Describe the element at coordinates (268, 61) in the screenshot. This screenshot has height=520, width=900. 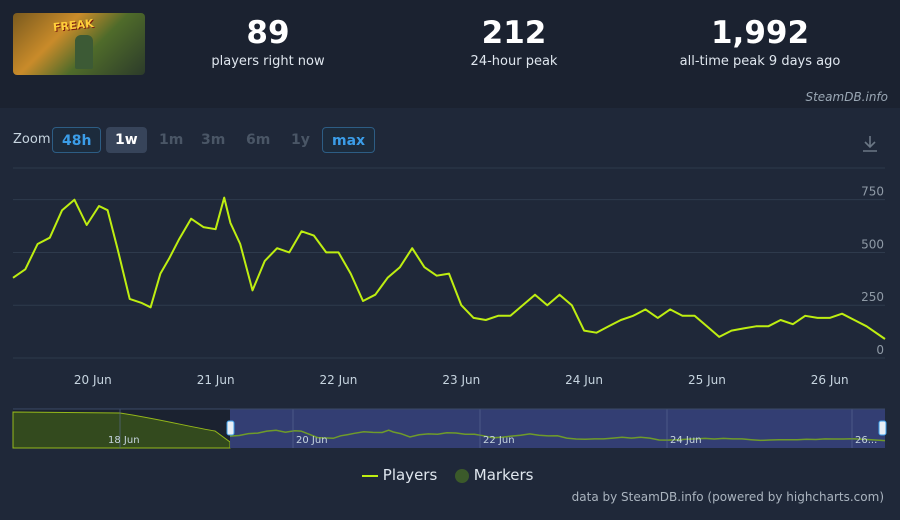
I see `stat-label: players right now` at that location.